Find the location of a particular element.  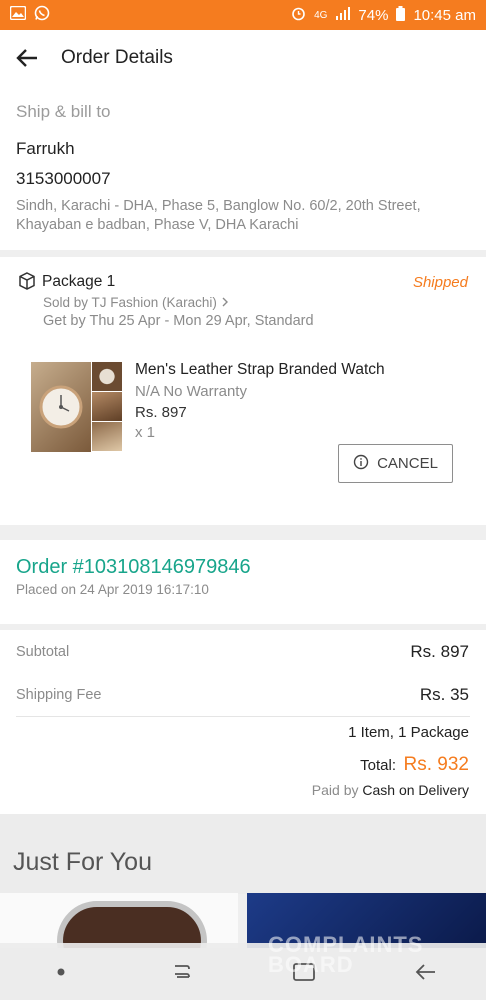

seller-link: Sold by TJ Fashion (Karachi) is located at coordinates (136, 302).